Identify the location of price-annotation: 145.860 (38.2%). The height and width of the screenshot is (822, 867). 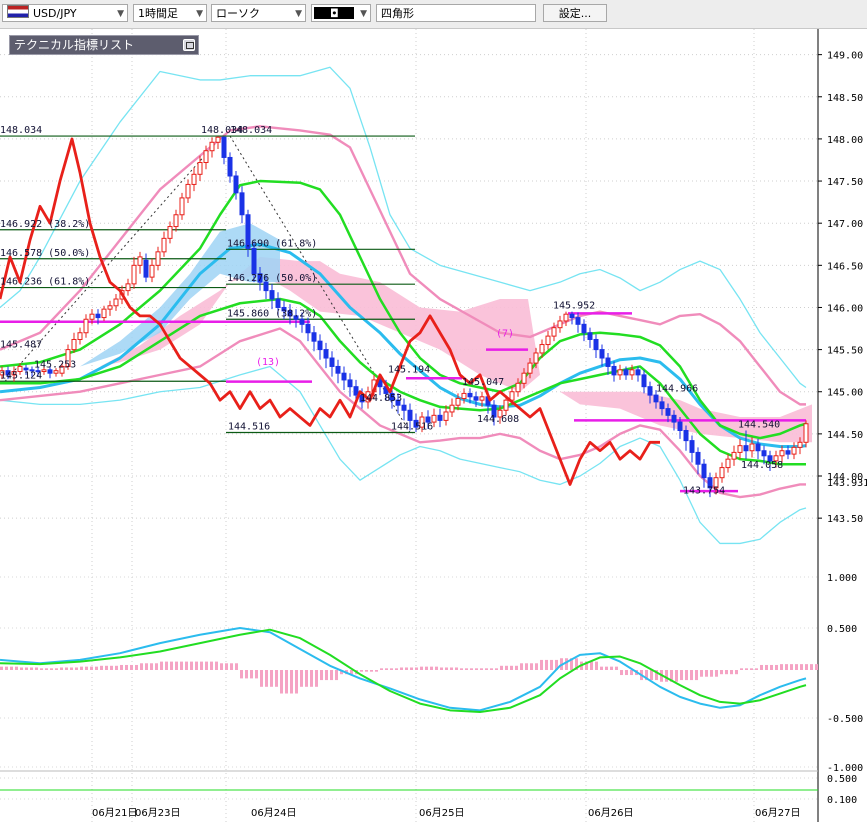
(272, 313).